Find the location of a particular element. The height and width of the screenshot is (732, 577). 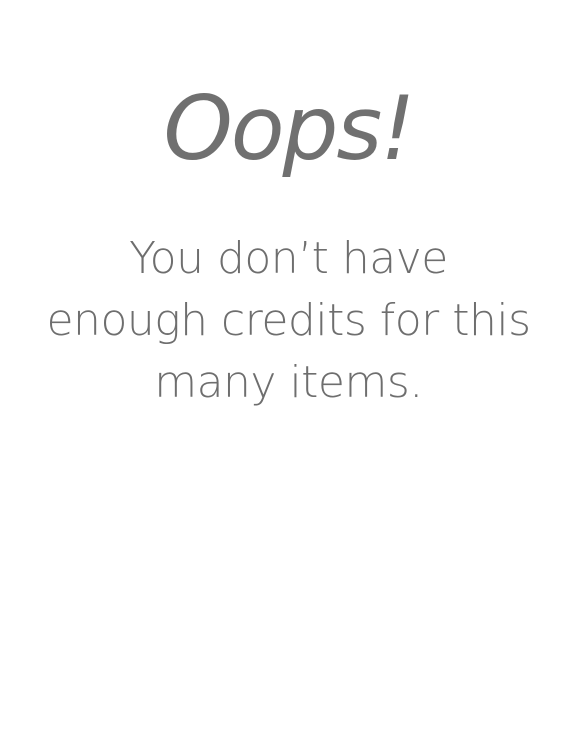

error-message-line: You don’t have is located at coordinates (288, 258).